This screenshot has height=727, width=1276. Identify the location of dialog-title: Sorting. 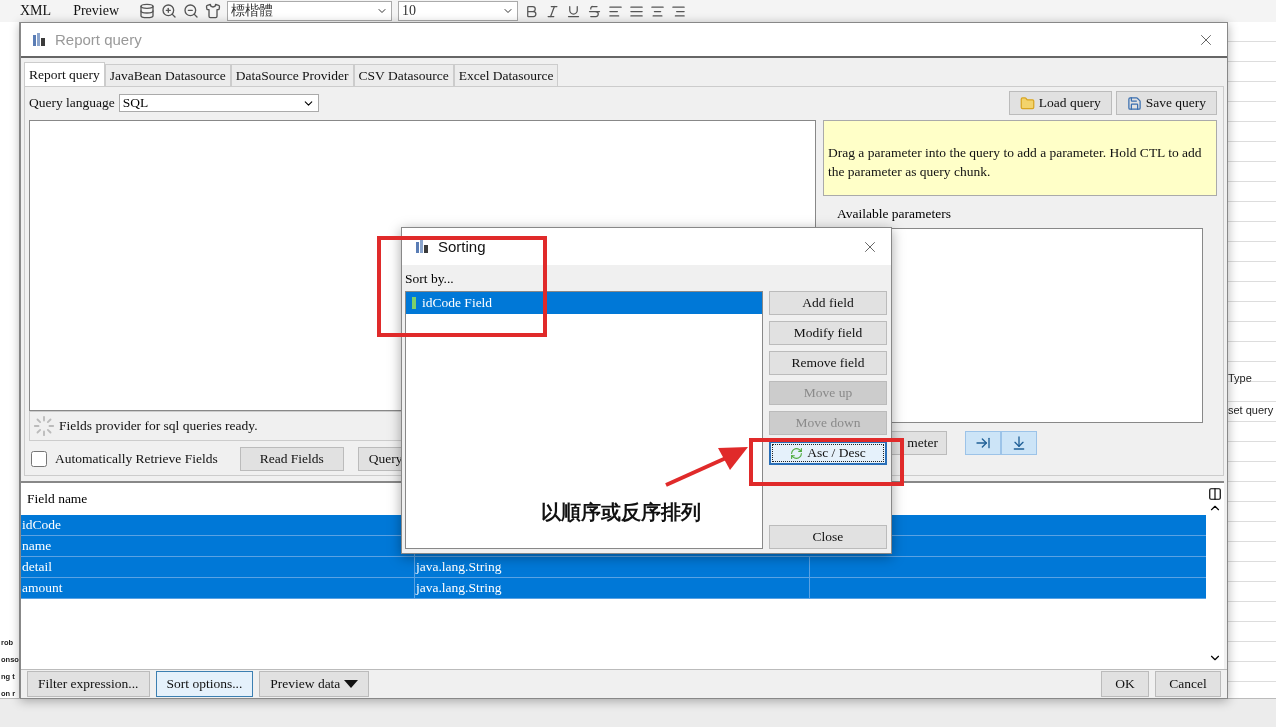
(462, 246).